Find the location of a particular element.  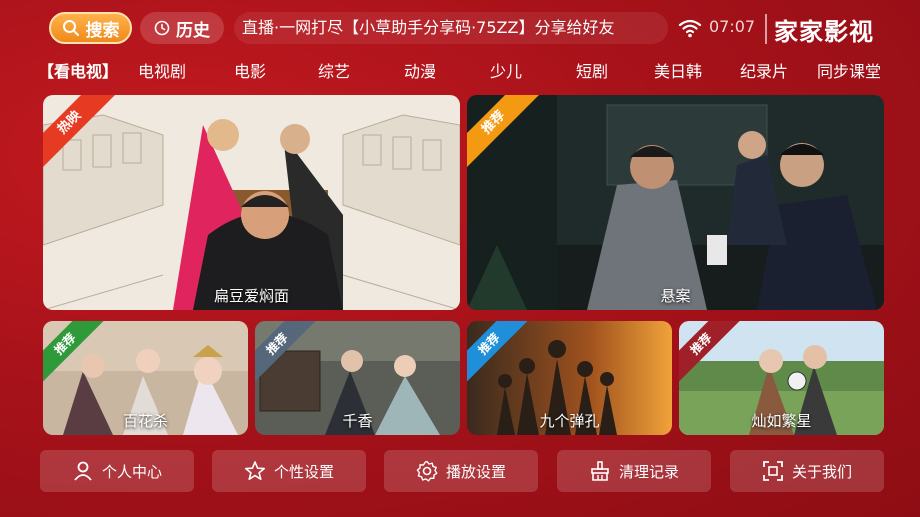

nav-item-documentary: 纪录片 is located at coordinates (764, 70).